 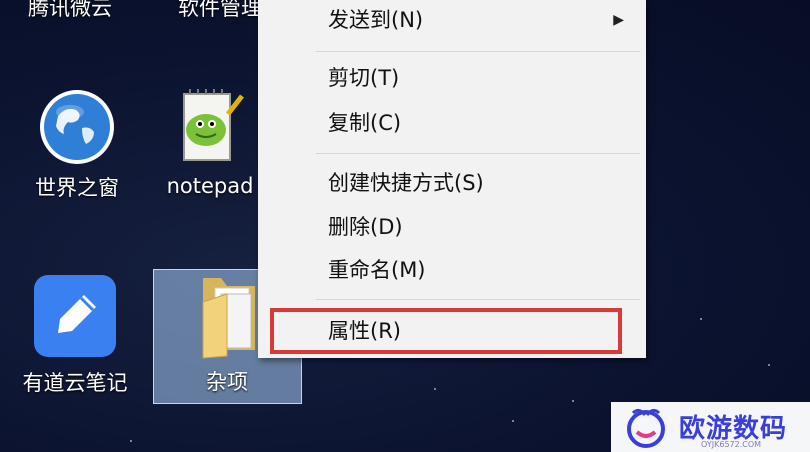 I want to click on menu-item-delete: 删除(D), so click(x=452, y=227).